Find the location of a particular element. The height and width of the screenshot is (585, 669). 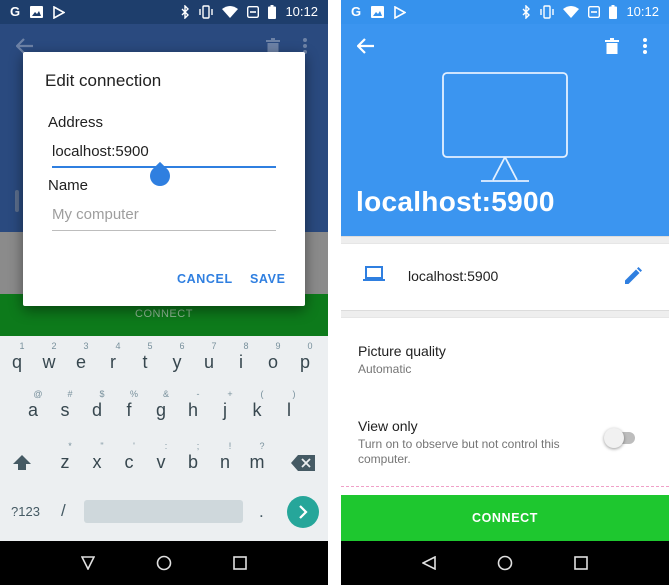

monitor-icon is located at coordinates (505, 127).